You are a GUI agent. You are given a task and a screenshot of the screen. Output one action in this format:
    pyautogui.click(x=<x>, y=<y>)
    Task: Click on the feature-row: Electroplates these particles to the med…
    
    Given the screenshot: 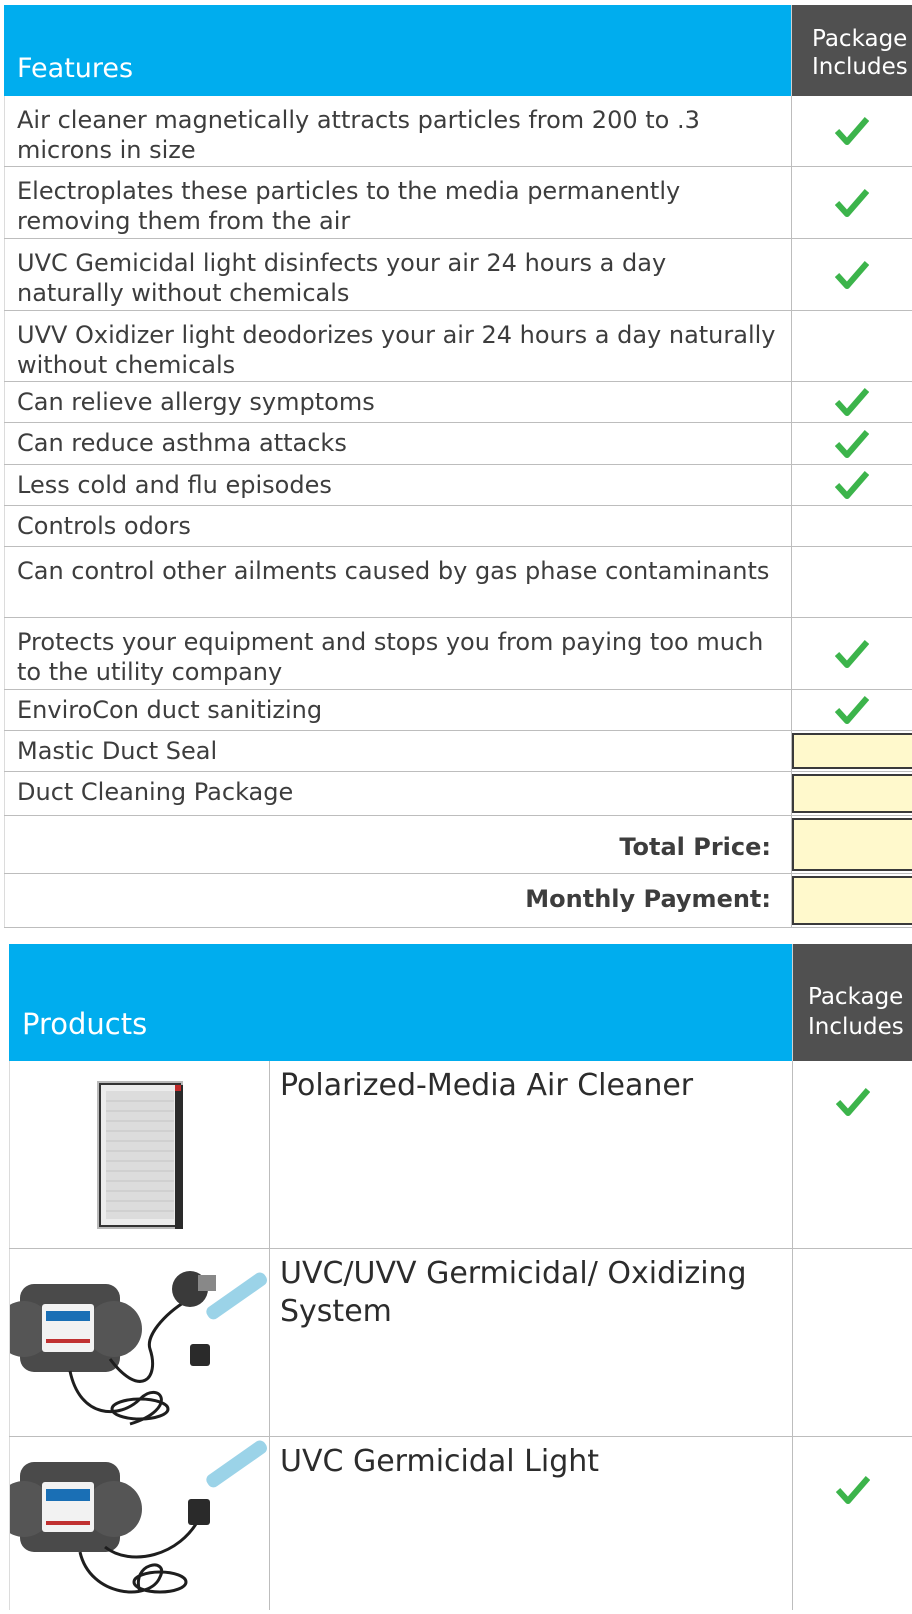 What is the action you would take?
    pyautogui.click(x=458, y=203)
    